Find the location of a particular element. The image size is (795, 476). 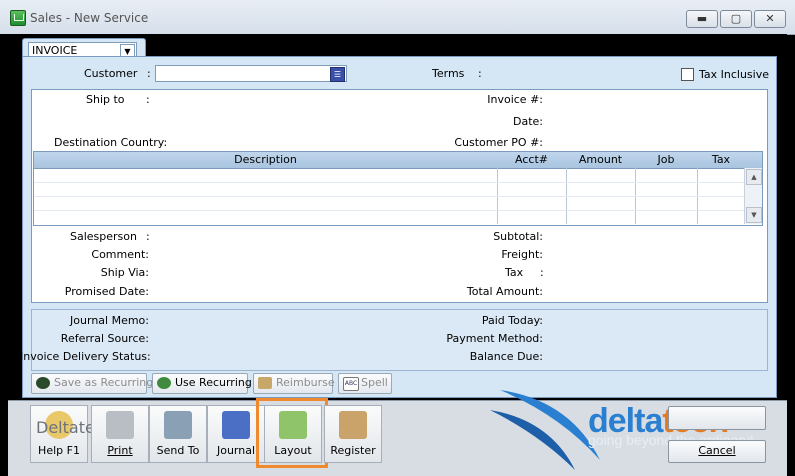

spell-button: ABC Spell is located at coordinates (365, 383).